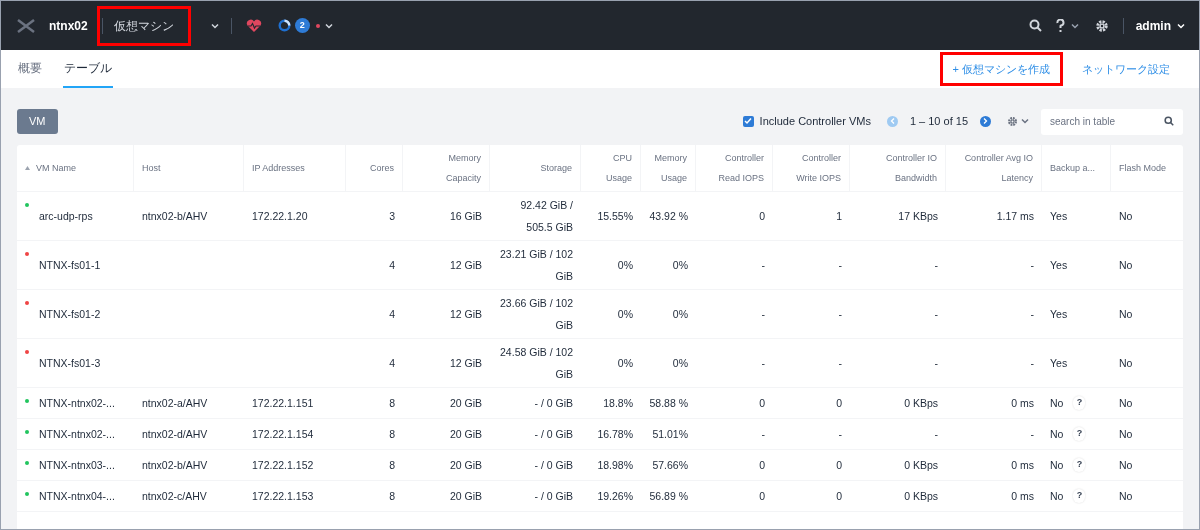 The width and height of the screenshot is (1200, 530). Describe the element at coordinates (748, 121) in the screenshot. I see `checkbox` at that location.